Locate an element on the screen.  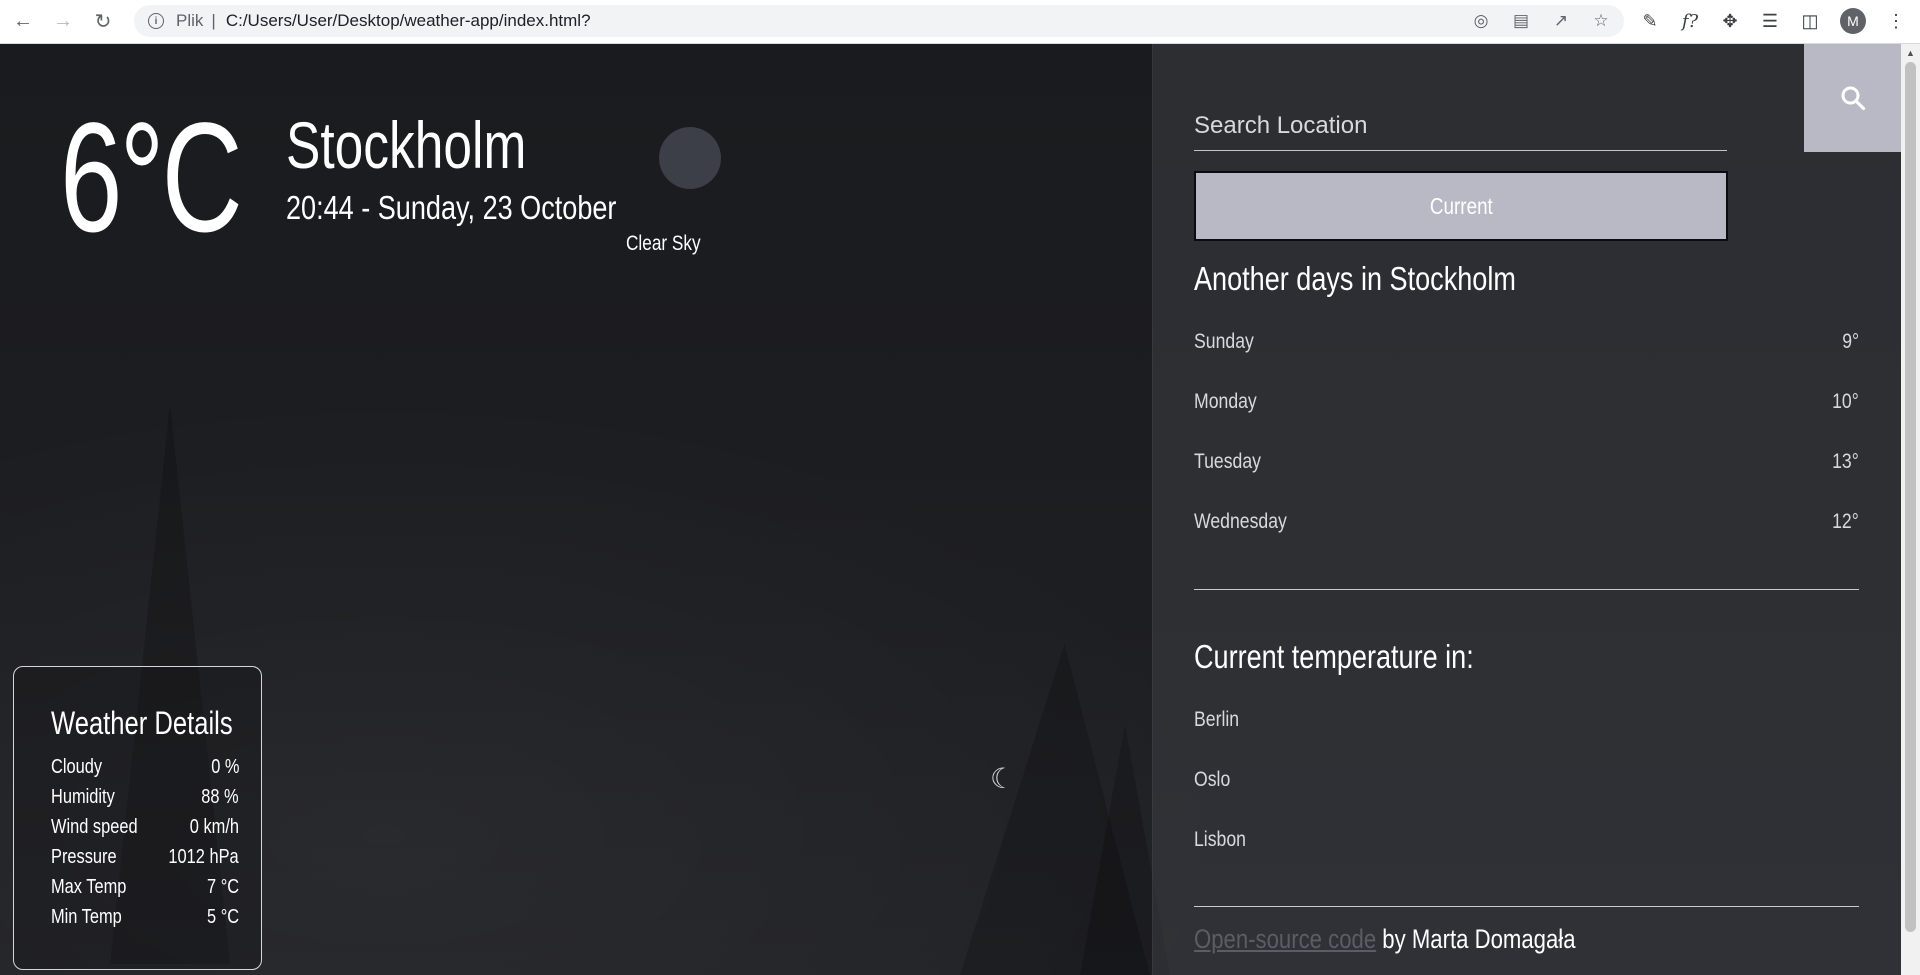
side-panel-icon: ◫ is located at coordinates (1810, 21).